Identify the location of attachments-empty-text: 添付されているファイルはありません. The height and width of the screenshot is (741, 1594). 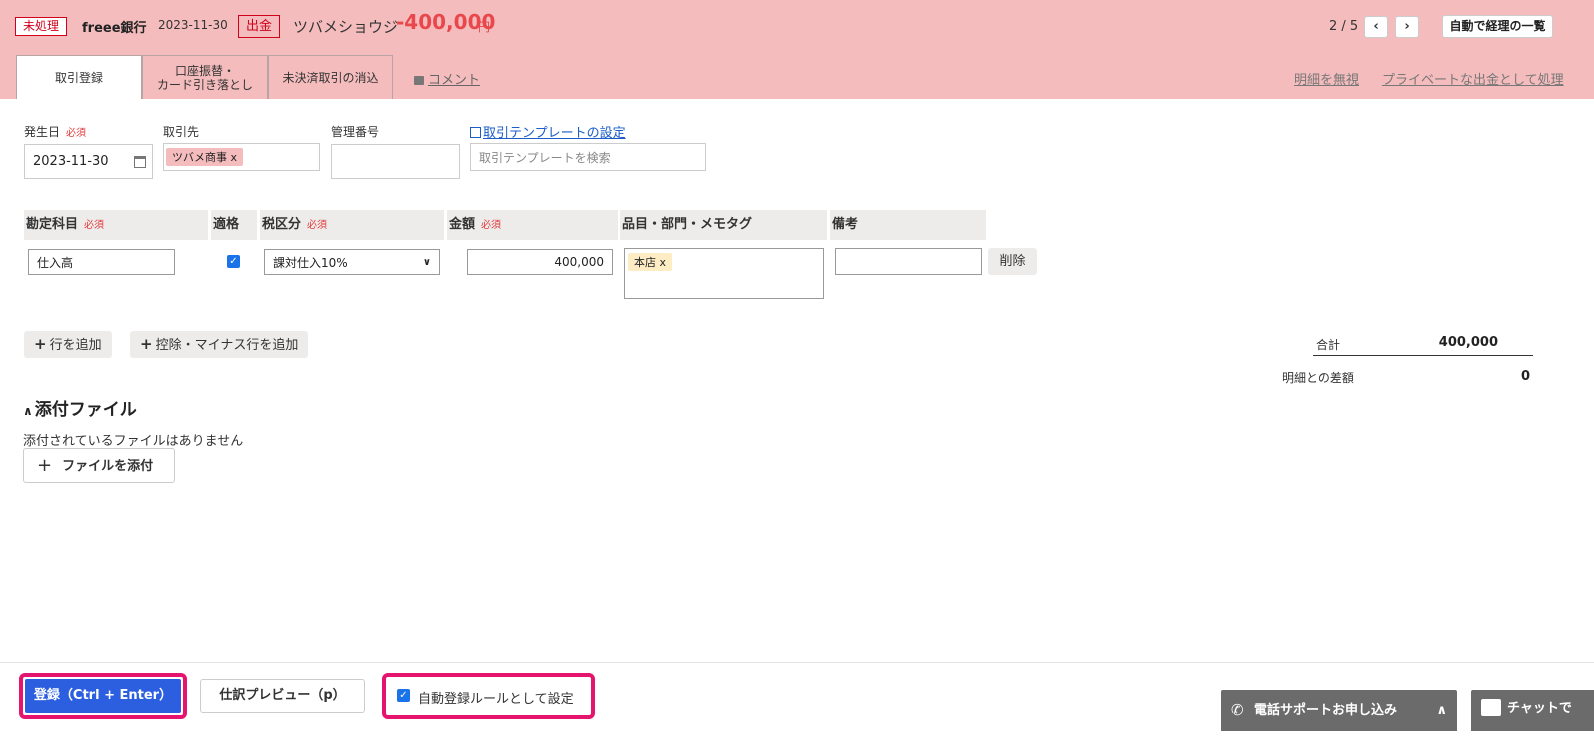
(133, 441).